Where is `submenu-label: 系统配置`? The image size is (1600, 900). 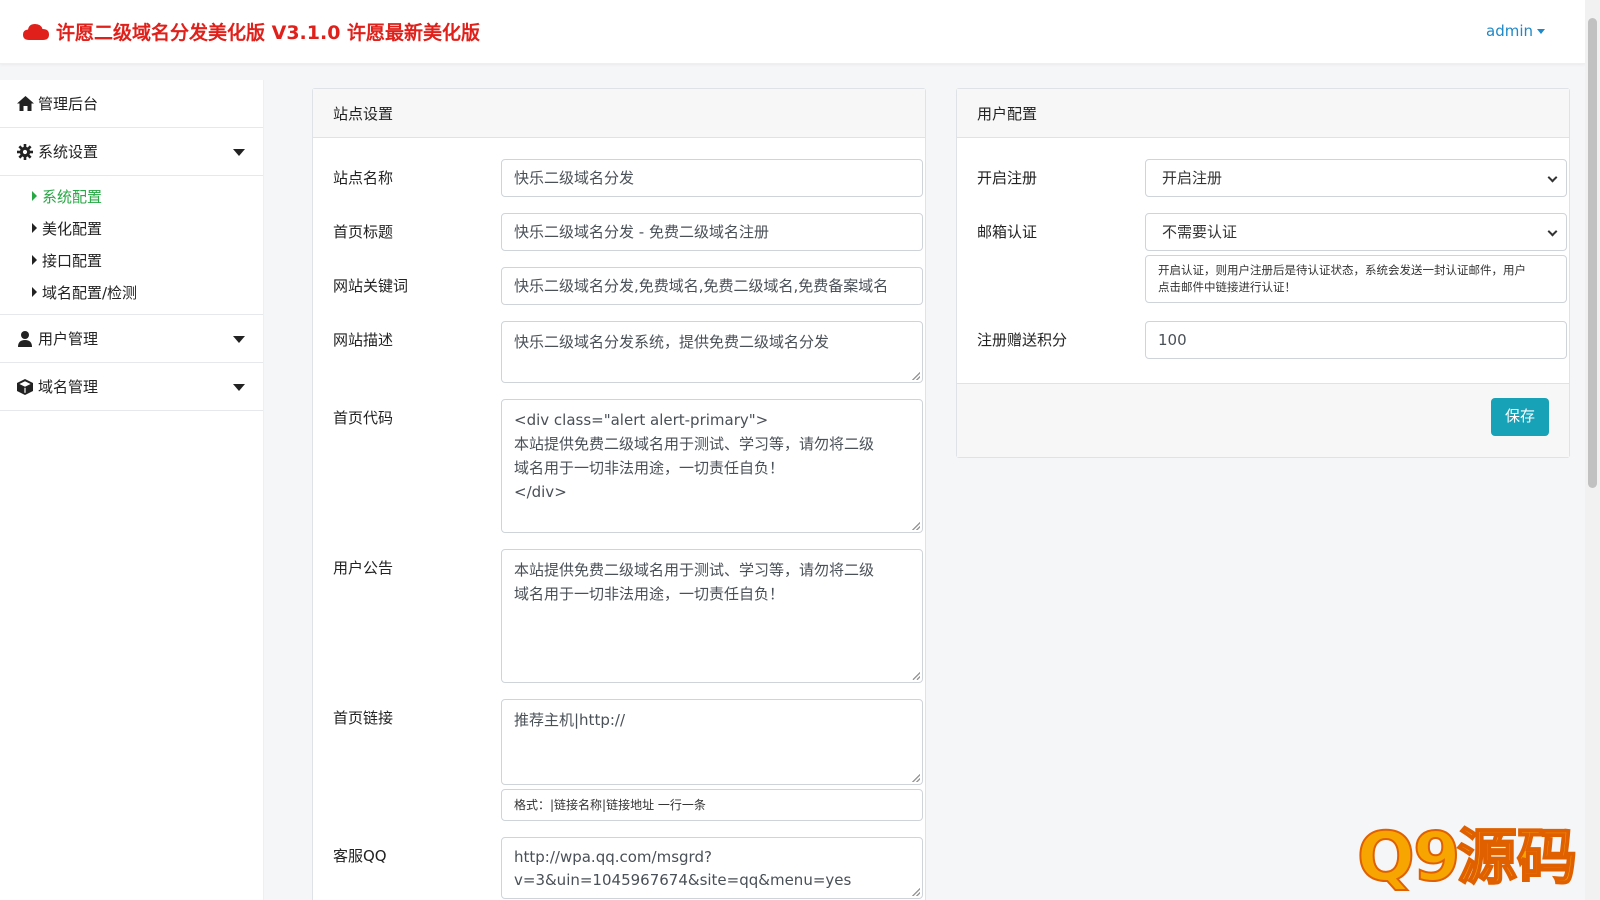 submenu-label: 系统配置 is located at coordinates (72, 196).